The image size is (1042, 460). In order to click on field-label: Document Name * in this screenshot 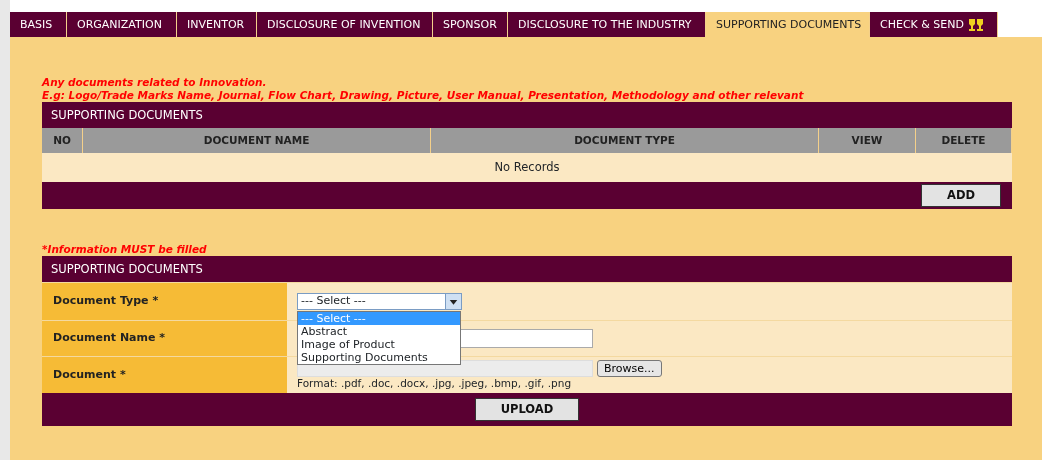, I will do `click(164, 338)`.